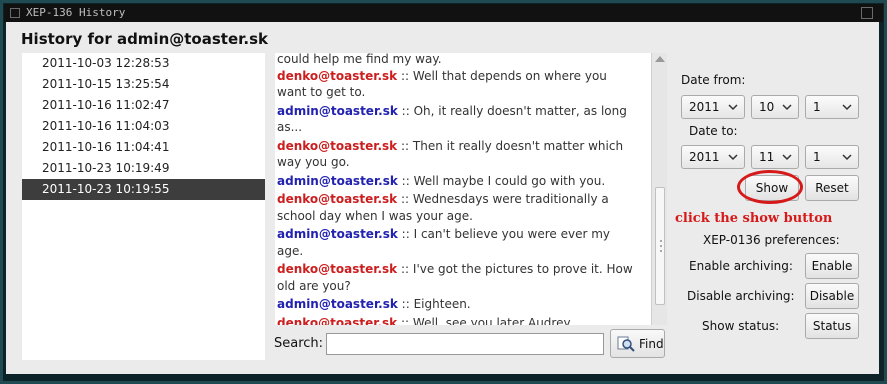 The height and width of the screenshot is (384, 887). Describe the element at coordinates (143, 168) in the screenshot. I see `date-item: 2011-10-23 10:19:49` at that location.